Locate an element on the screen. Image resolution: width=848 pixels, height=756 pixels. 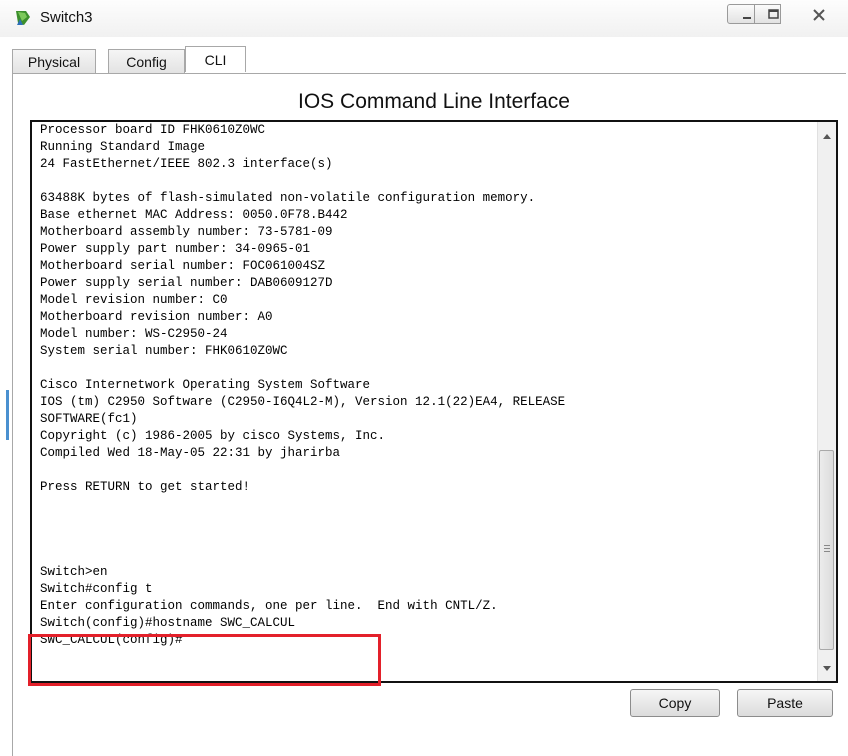
close-button is located at coordinates (813, 14).